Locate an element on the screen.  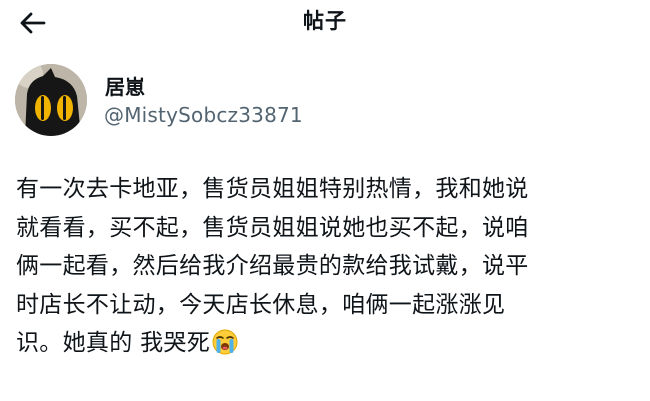
author-handle: @MistySobcz33871 is located at coordinates (203, 115).